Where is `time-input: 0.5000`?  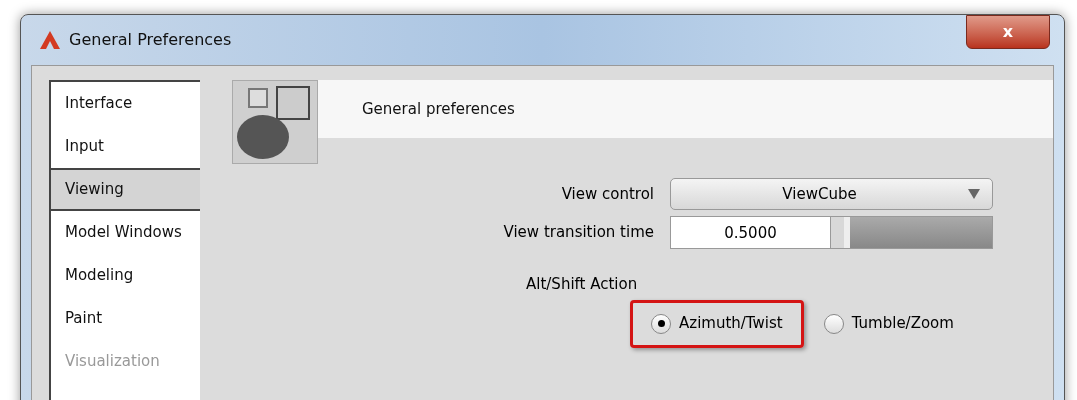 time-input: 0.5000 is located at coordinates (751, 232).